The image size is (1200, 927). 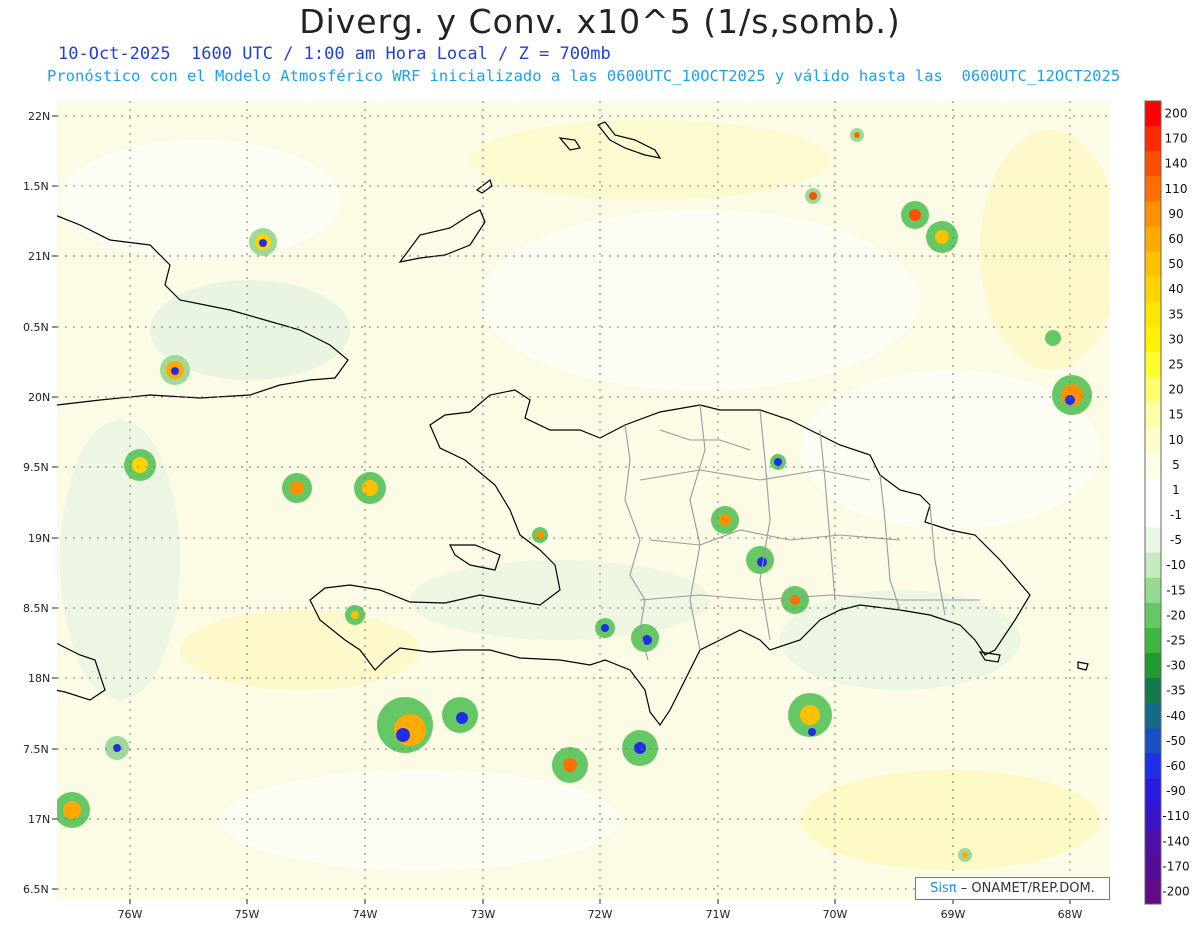 What do you see at coordinates (835, 914) in the screenshot?
I see `lon-label: 70W` at bounding box center [835, 914].